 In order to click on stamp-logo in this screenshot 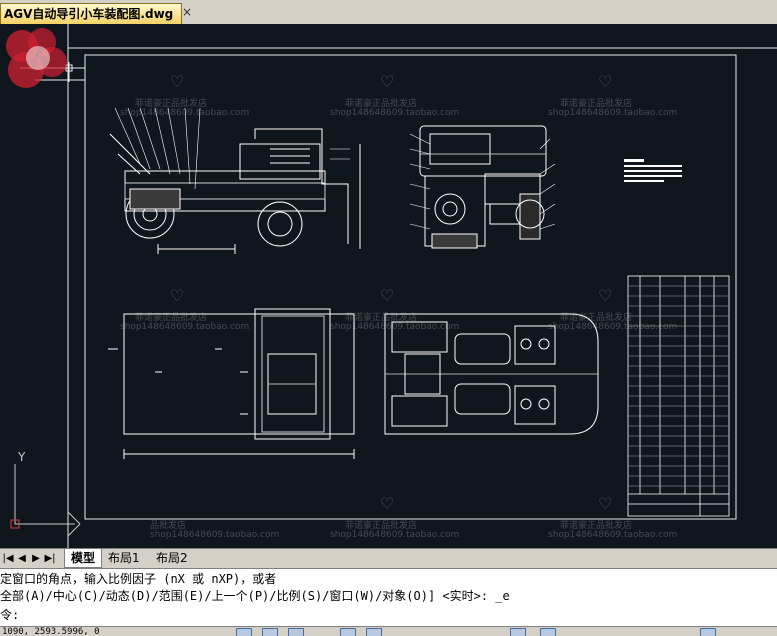, I will do `click(36, 58)`.